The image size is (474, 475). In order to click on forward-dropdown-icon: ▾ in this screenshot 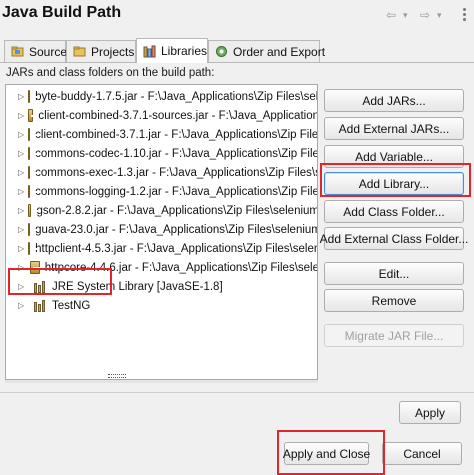, I will do `click(441, 15)`.